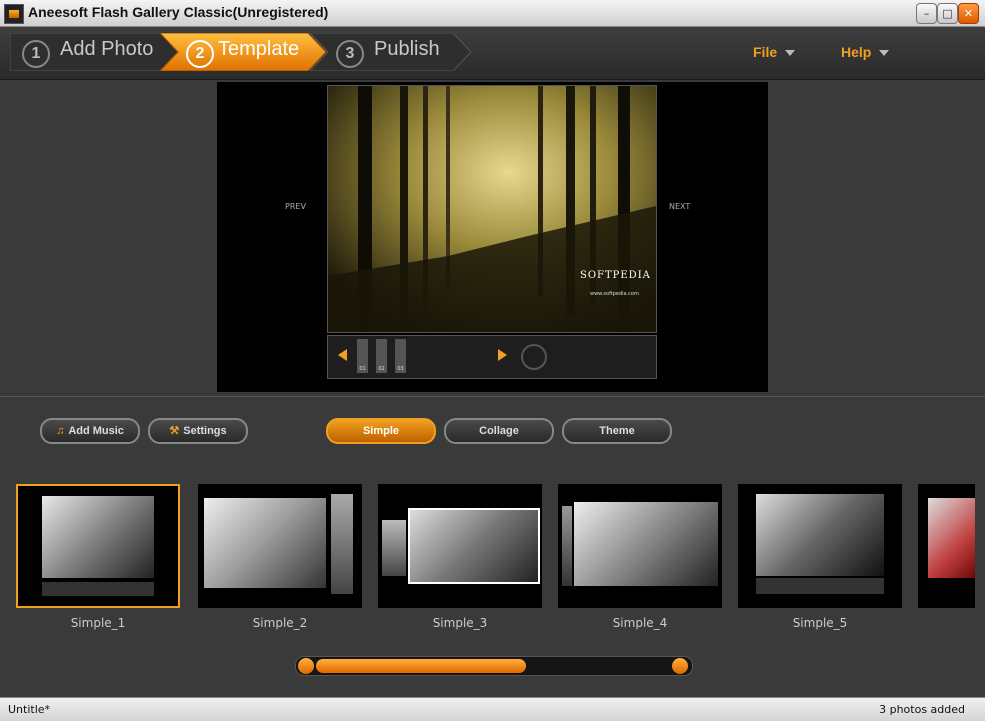 The width and height of the screenshot is (985, 721). I want to click on file-menu: File, so click(774, 52).